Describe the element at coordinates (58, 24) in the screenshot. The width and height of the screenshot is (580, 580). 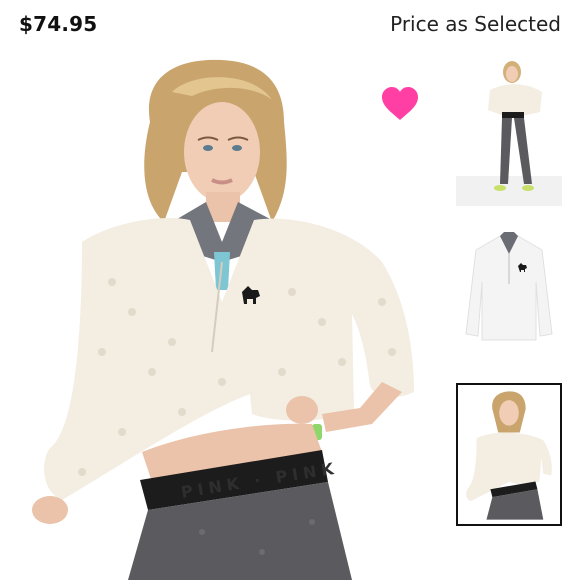
I see `product-price: $74.95` at that location.